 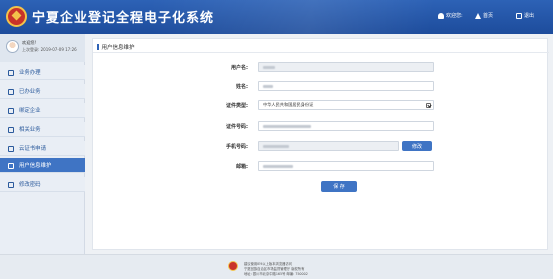 What do you see at coordinates (29, 42) in the screenshot?
I see `welcome-text: 欢迎您!` at bounding box center [29, 42].